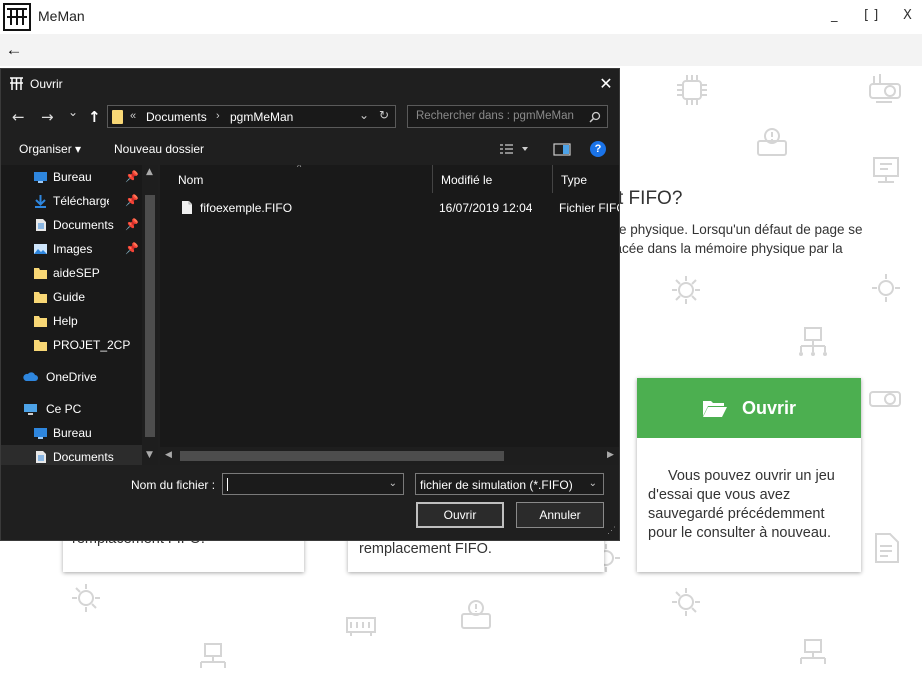 This screenshot has width=922, height=678. Describe the element at coordinates (40, 433) in the screenshot. I see `desktop-icon` at that location.